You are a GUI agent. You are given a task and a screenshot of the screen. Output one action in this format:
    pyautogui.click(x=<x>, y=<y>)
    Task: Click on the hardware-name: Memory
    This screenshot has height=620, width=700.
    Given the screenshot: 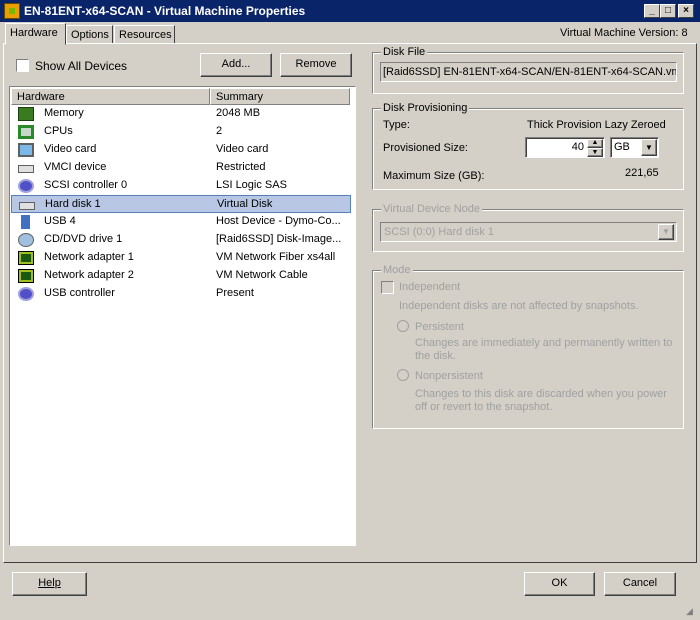 What is the action you would take?
    pyautogui.click(x=64, y=113)
    